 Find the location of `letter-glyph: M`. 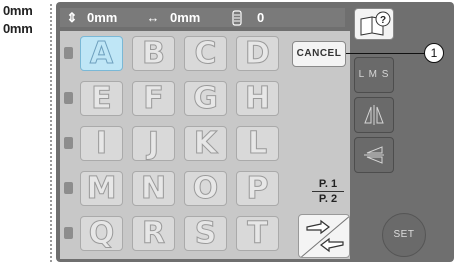

letter-glyph: M is located at coordinates (101, 188).